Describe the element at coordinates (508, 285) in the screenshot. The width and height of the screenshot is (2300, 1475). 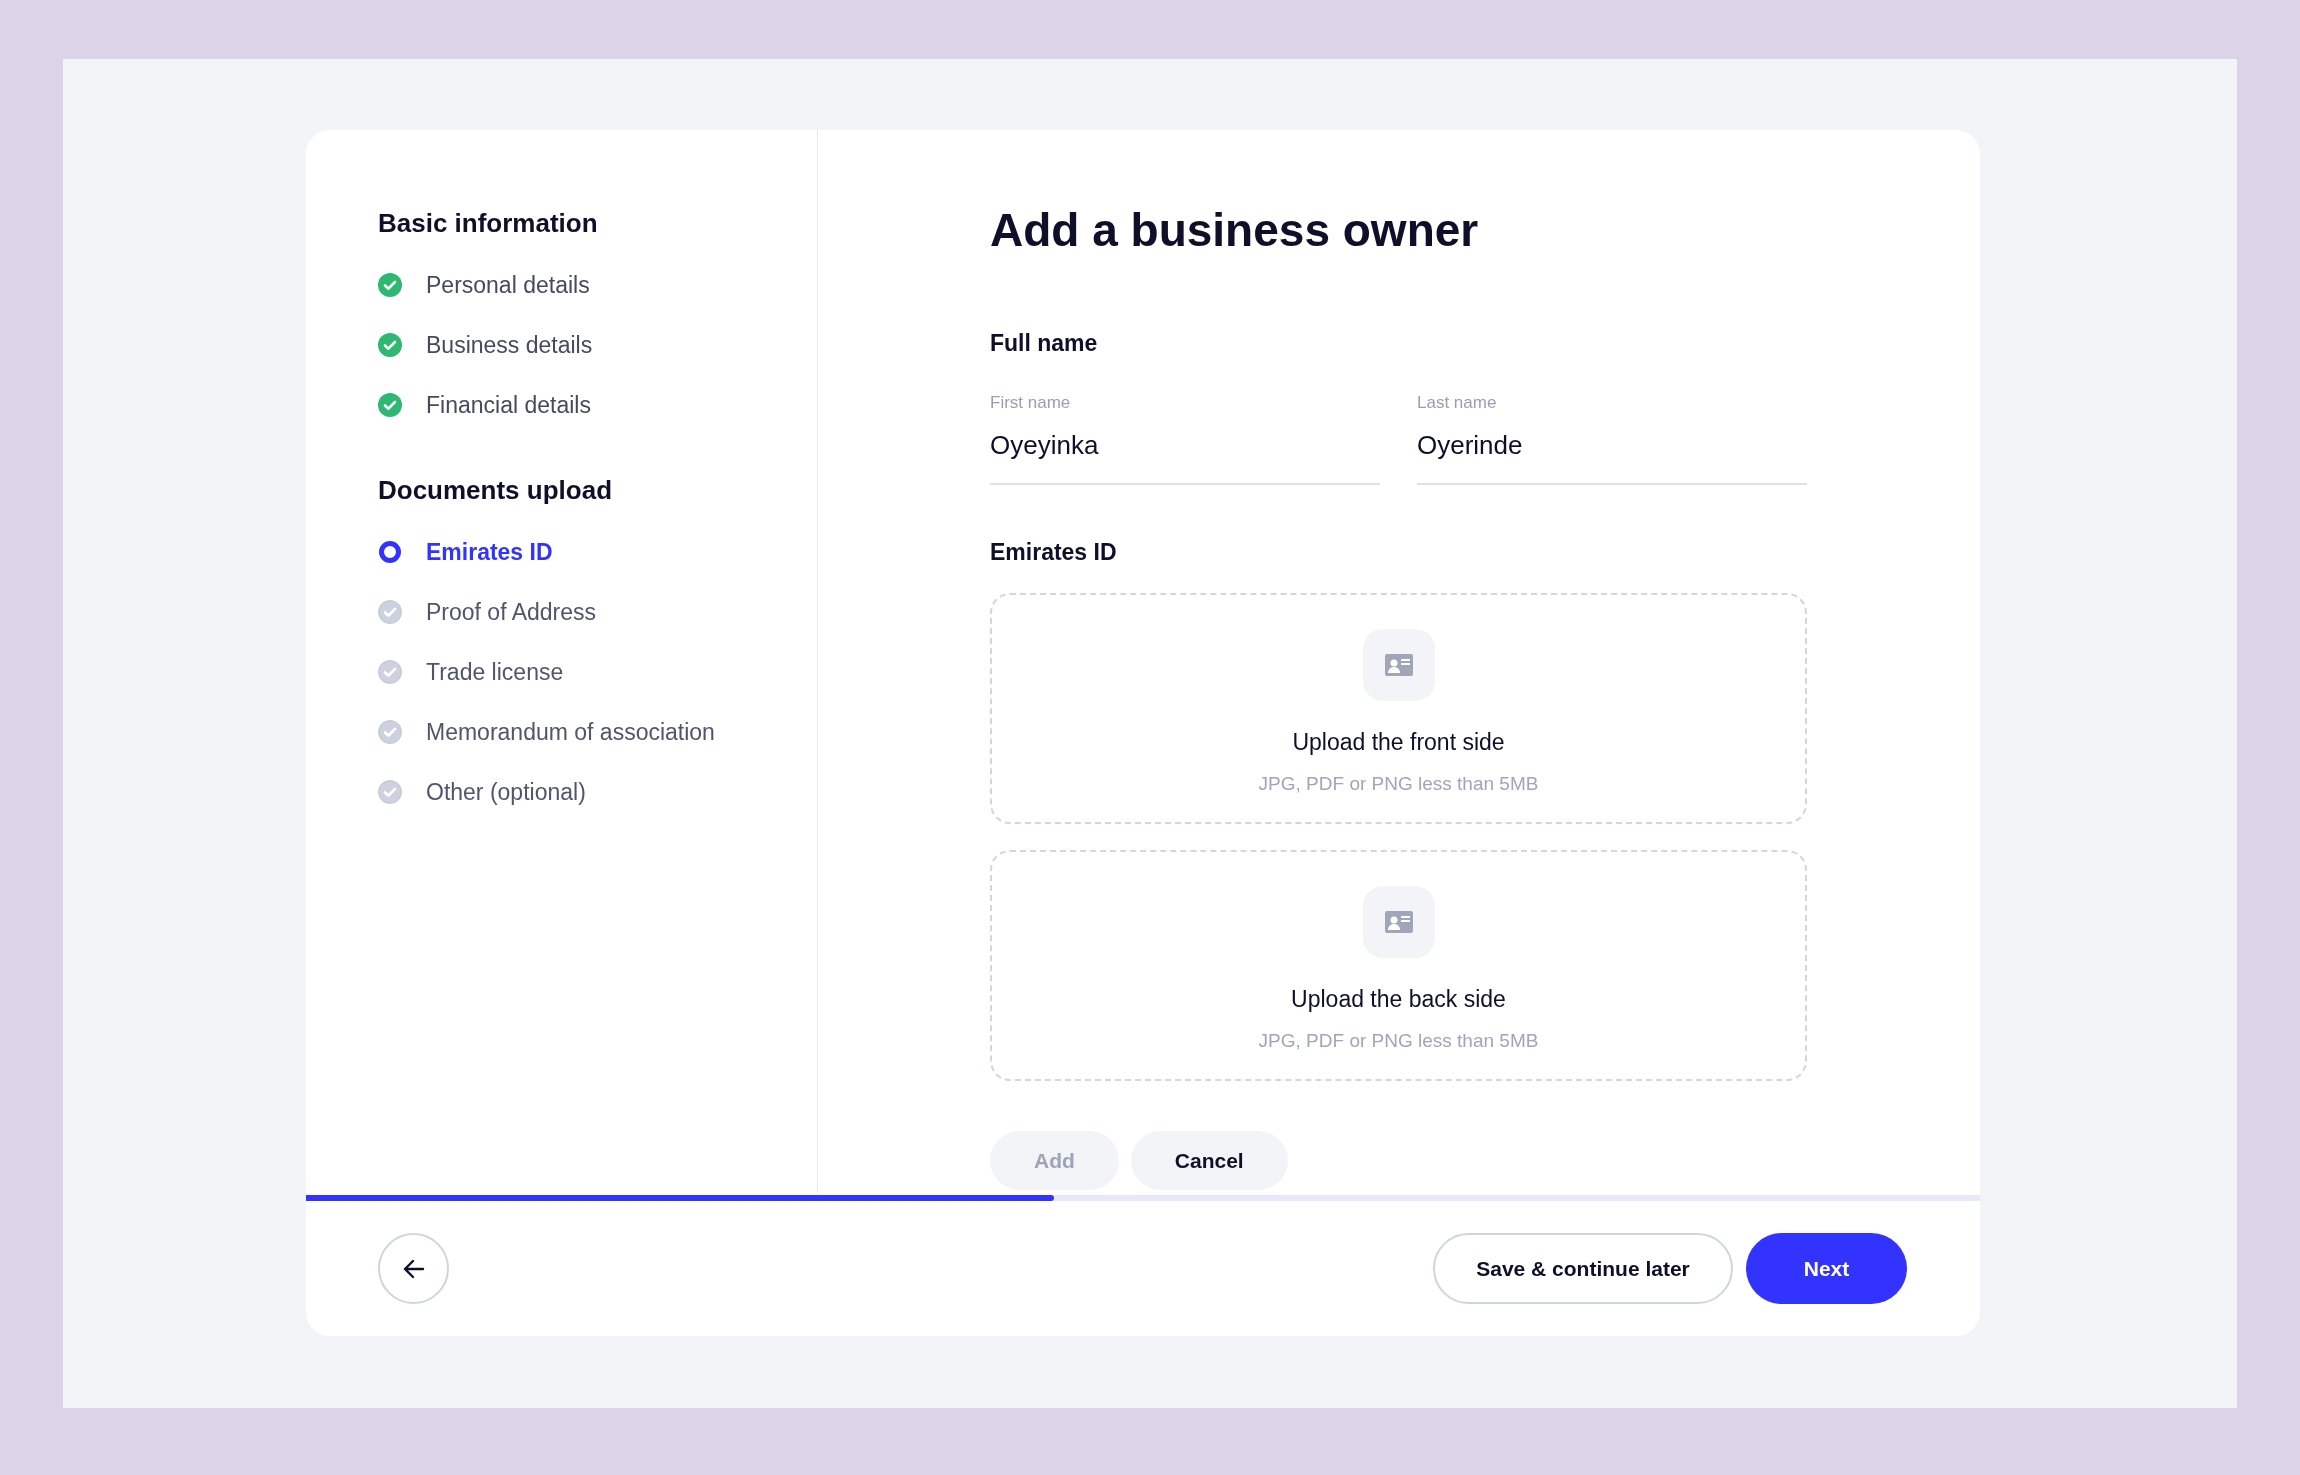
I see `step-link: Personal details` at that location.